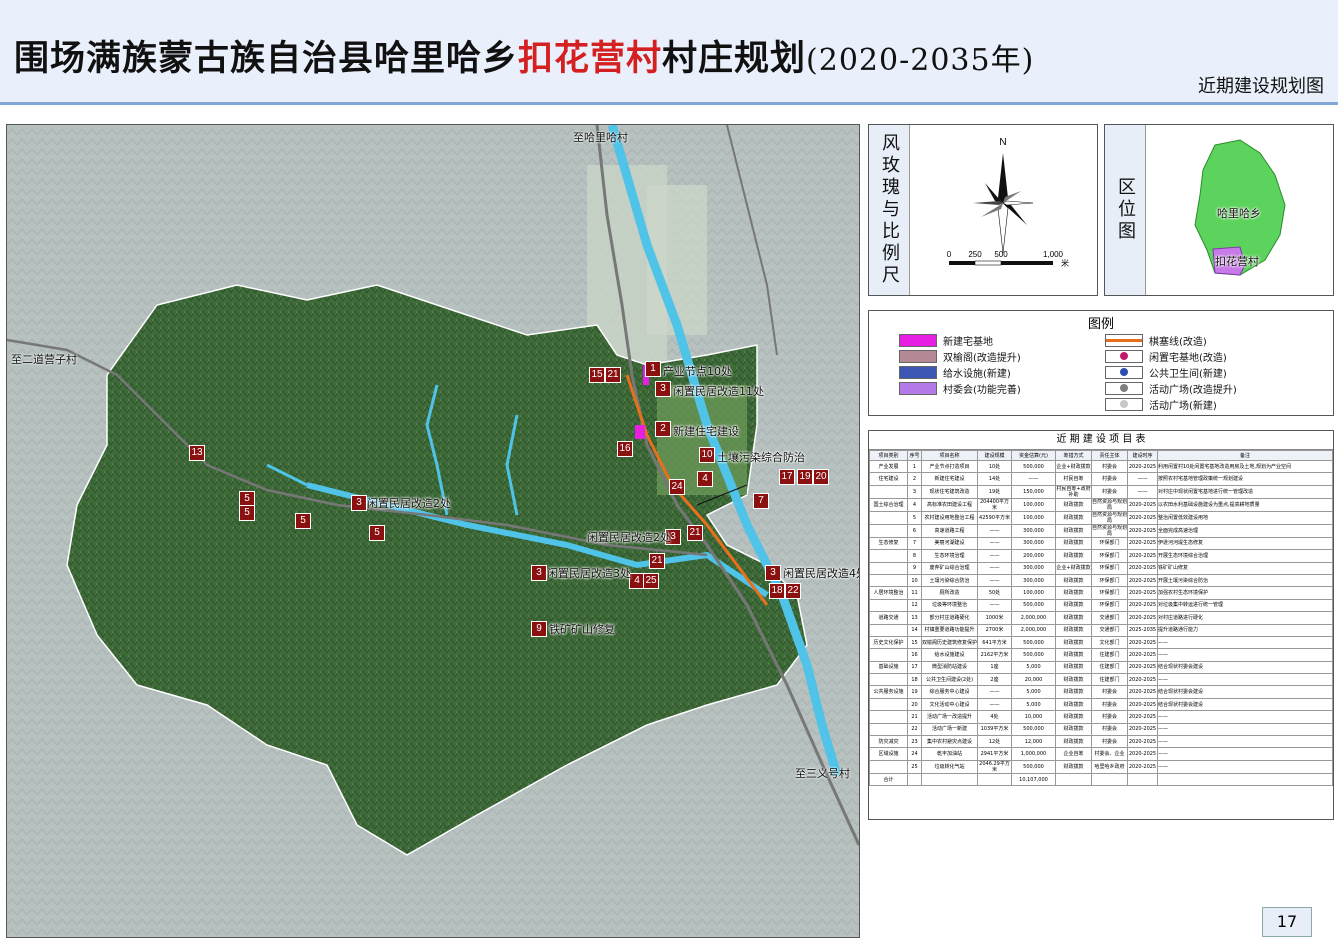 This screenshot has height=946, width=1338. I want to click on table-cell: 22, so click(914, 729).